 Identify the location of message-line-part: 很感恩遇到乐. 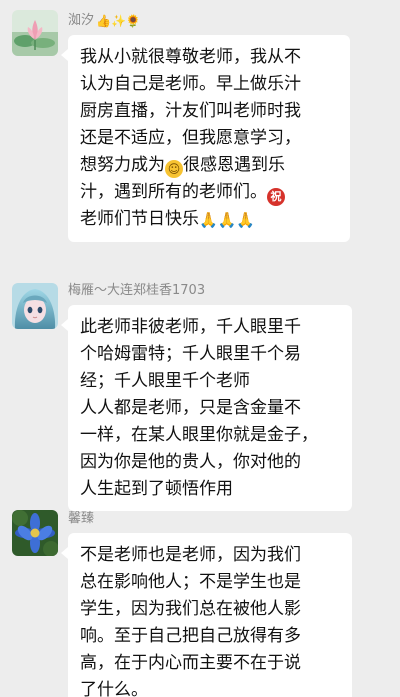
(234, 165).